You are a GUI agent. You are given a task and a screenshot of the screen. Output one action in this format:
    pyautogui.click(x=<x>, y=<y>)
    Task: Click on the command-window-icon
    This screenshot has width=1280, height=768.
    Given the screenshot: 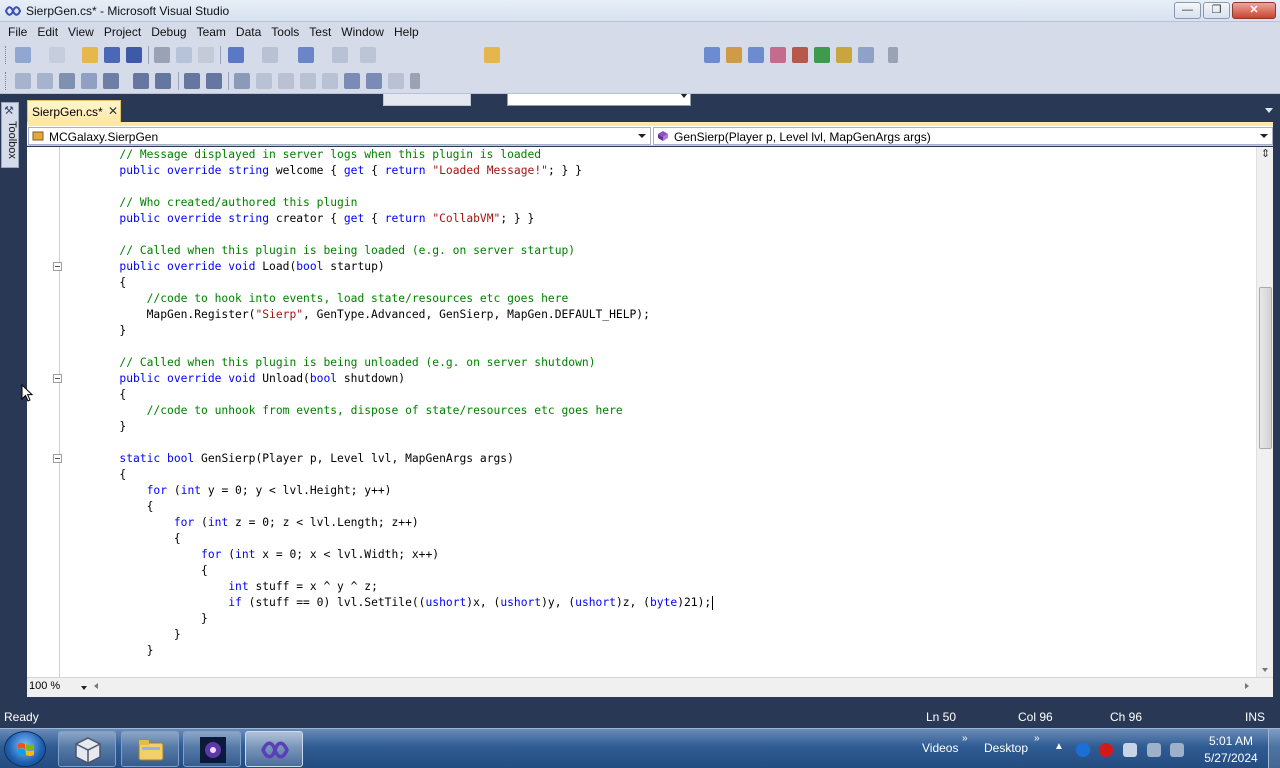 What is the action you would take?
    pyautogui.click(x=866, y=55)
    